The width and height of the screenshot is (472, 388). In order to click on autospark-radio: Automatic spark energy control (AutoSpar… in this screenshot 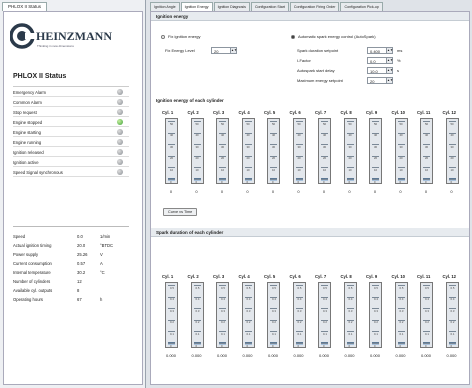, I will do `click(333, 36)`.